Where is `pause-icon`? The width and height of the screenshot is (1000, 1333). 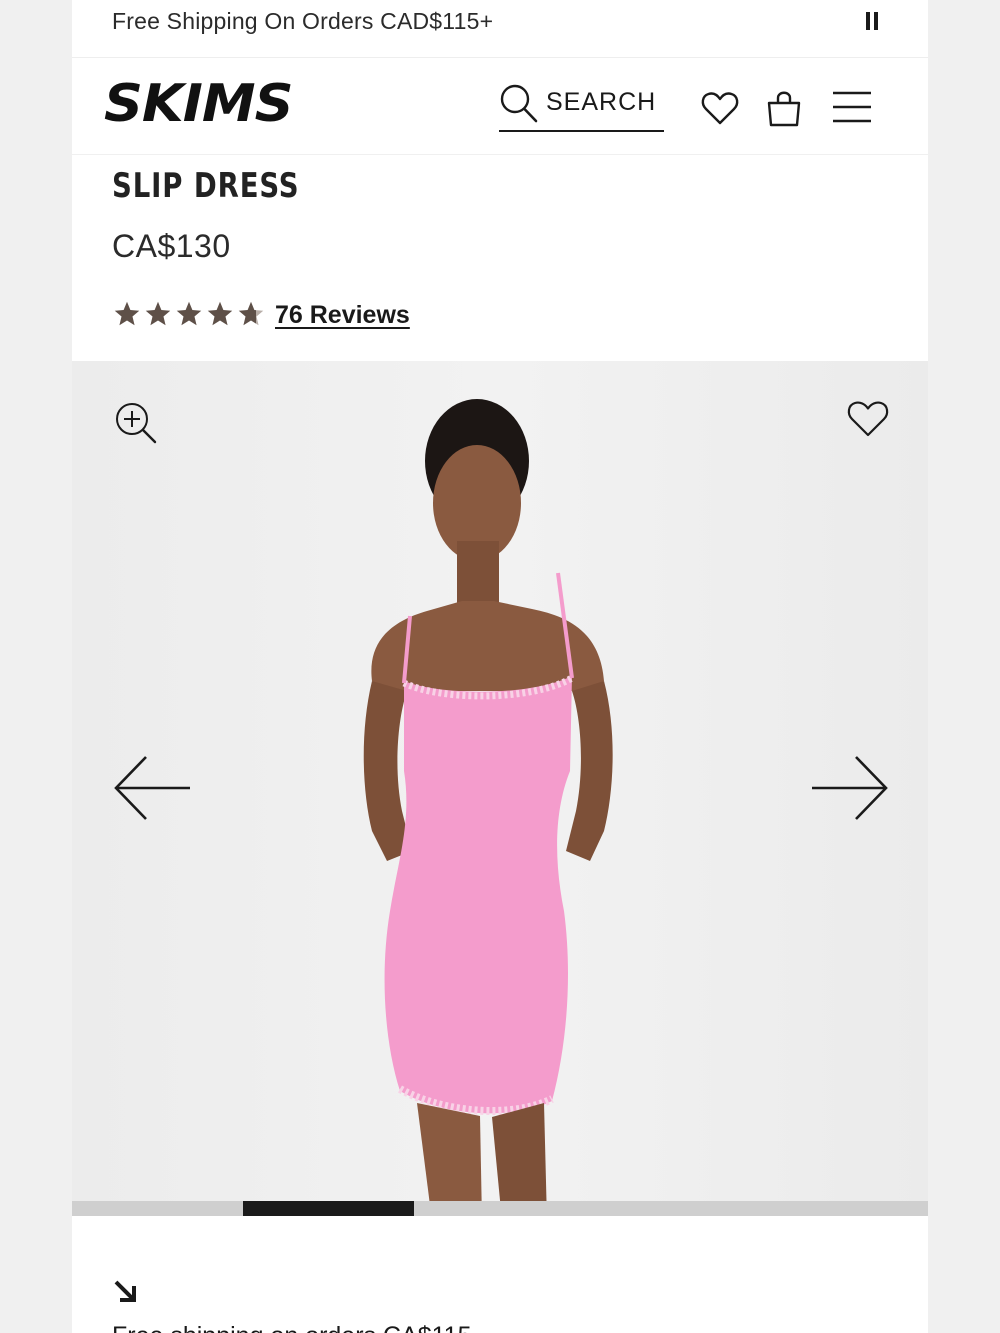 pause-icon is located at coordinates (872, 22).